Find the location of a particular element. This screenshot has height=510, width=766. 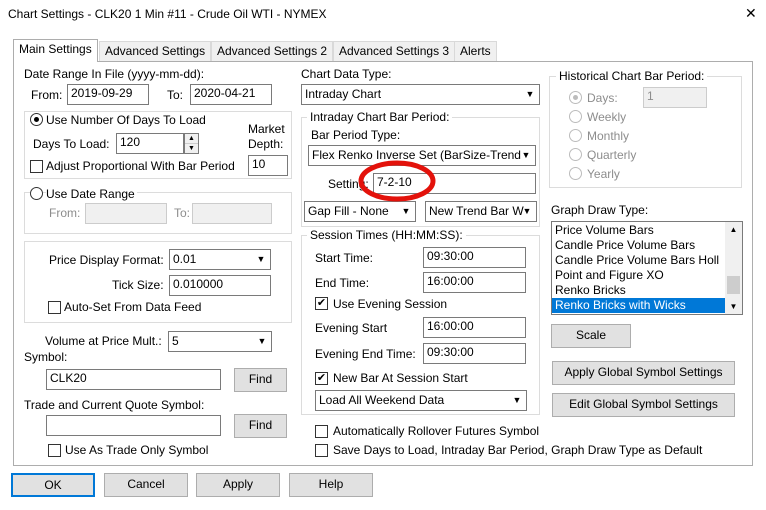

from-label: From: is located at coordinates (47, 95).